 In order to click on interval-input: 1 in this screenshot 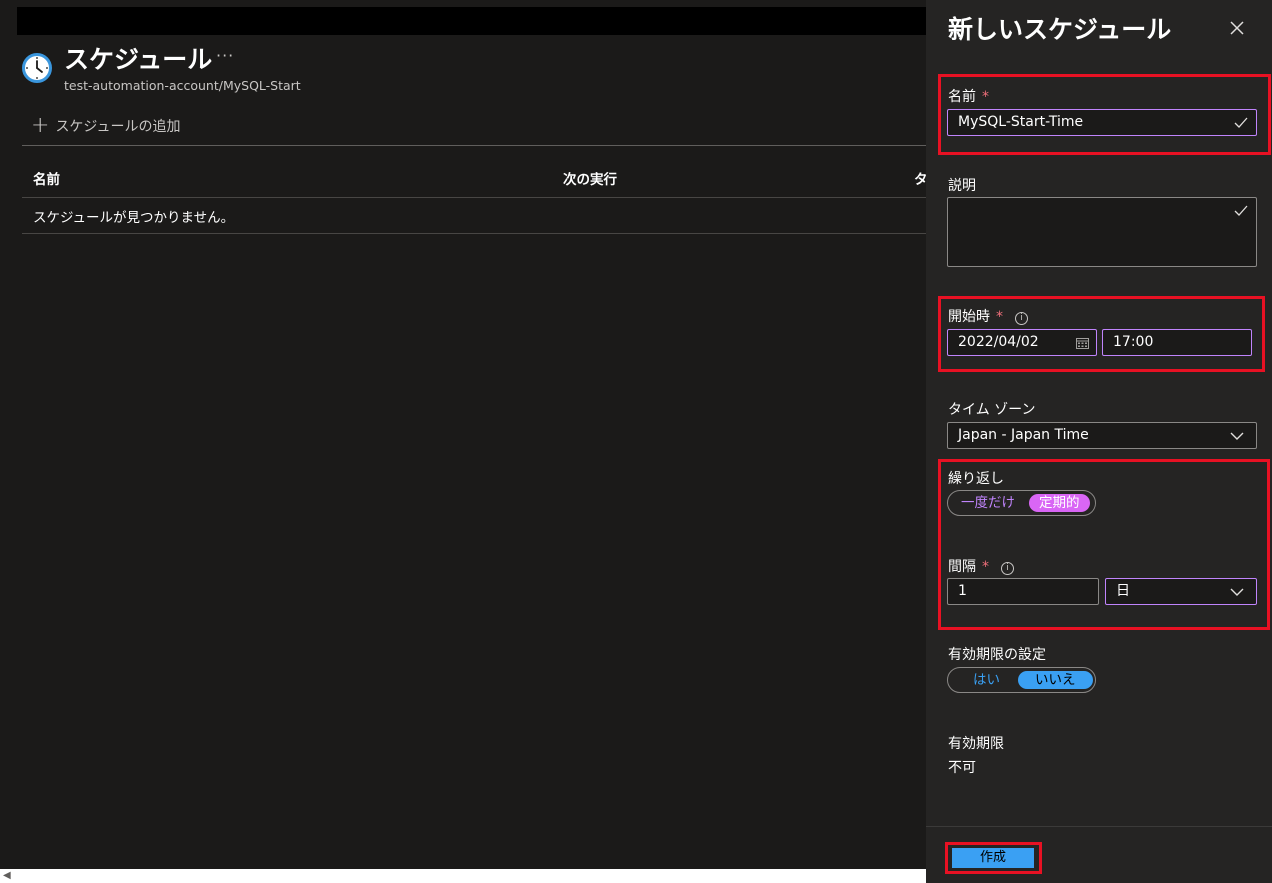, I will do `click(1023, 591)`.